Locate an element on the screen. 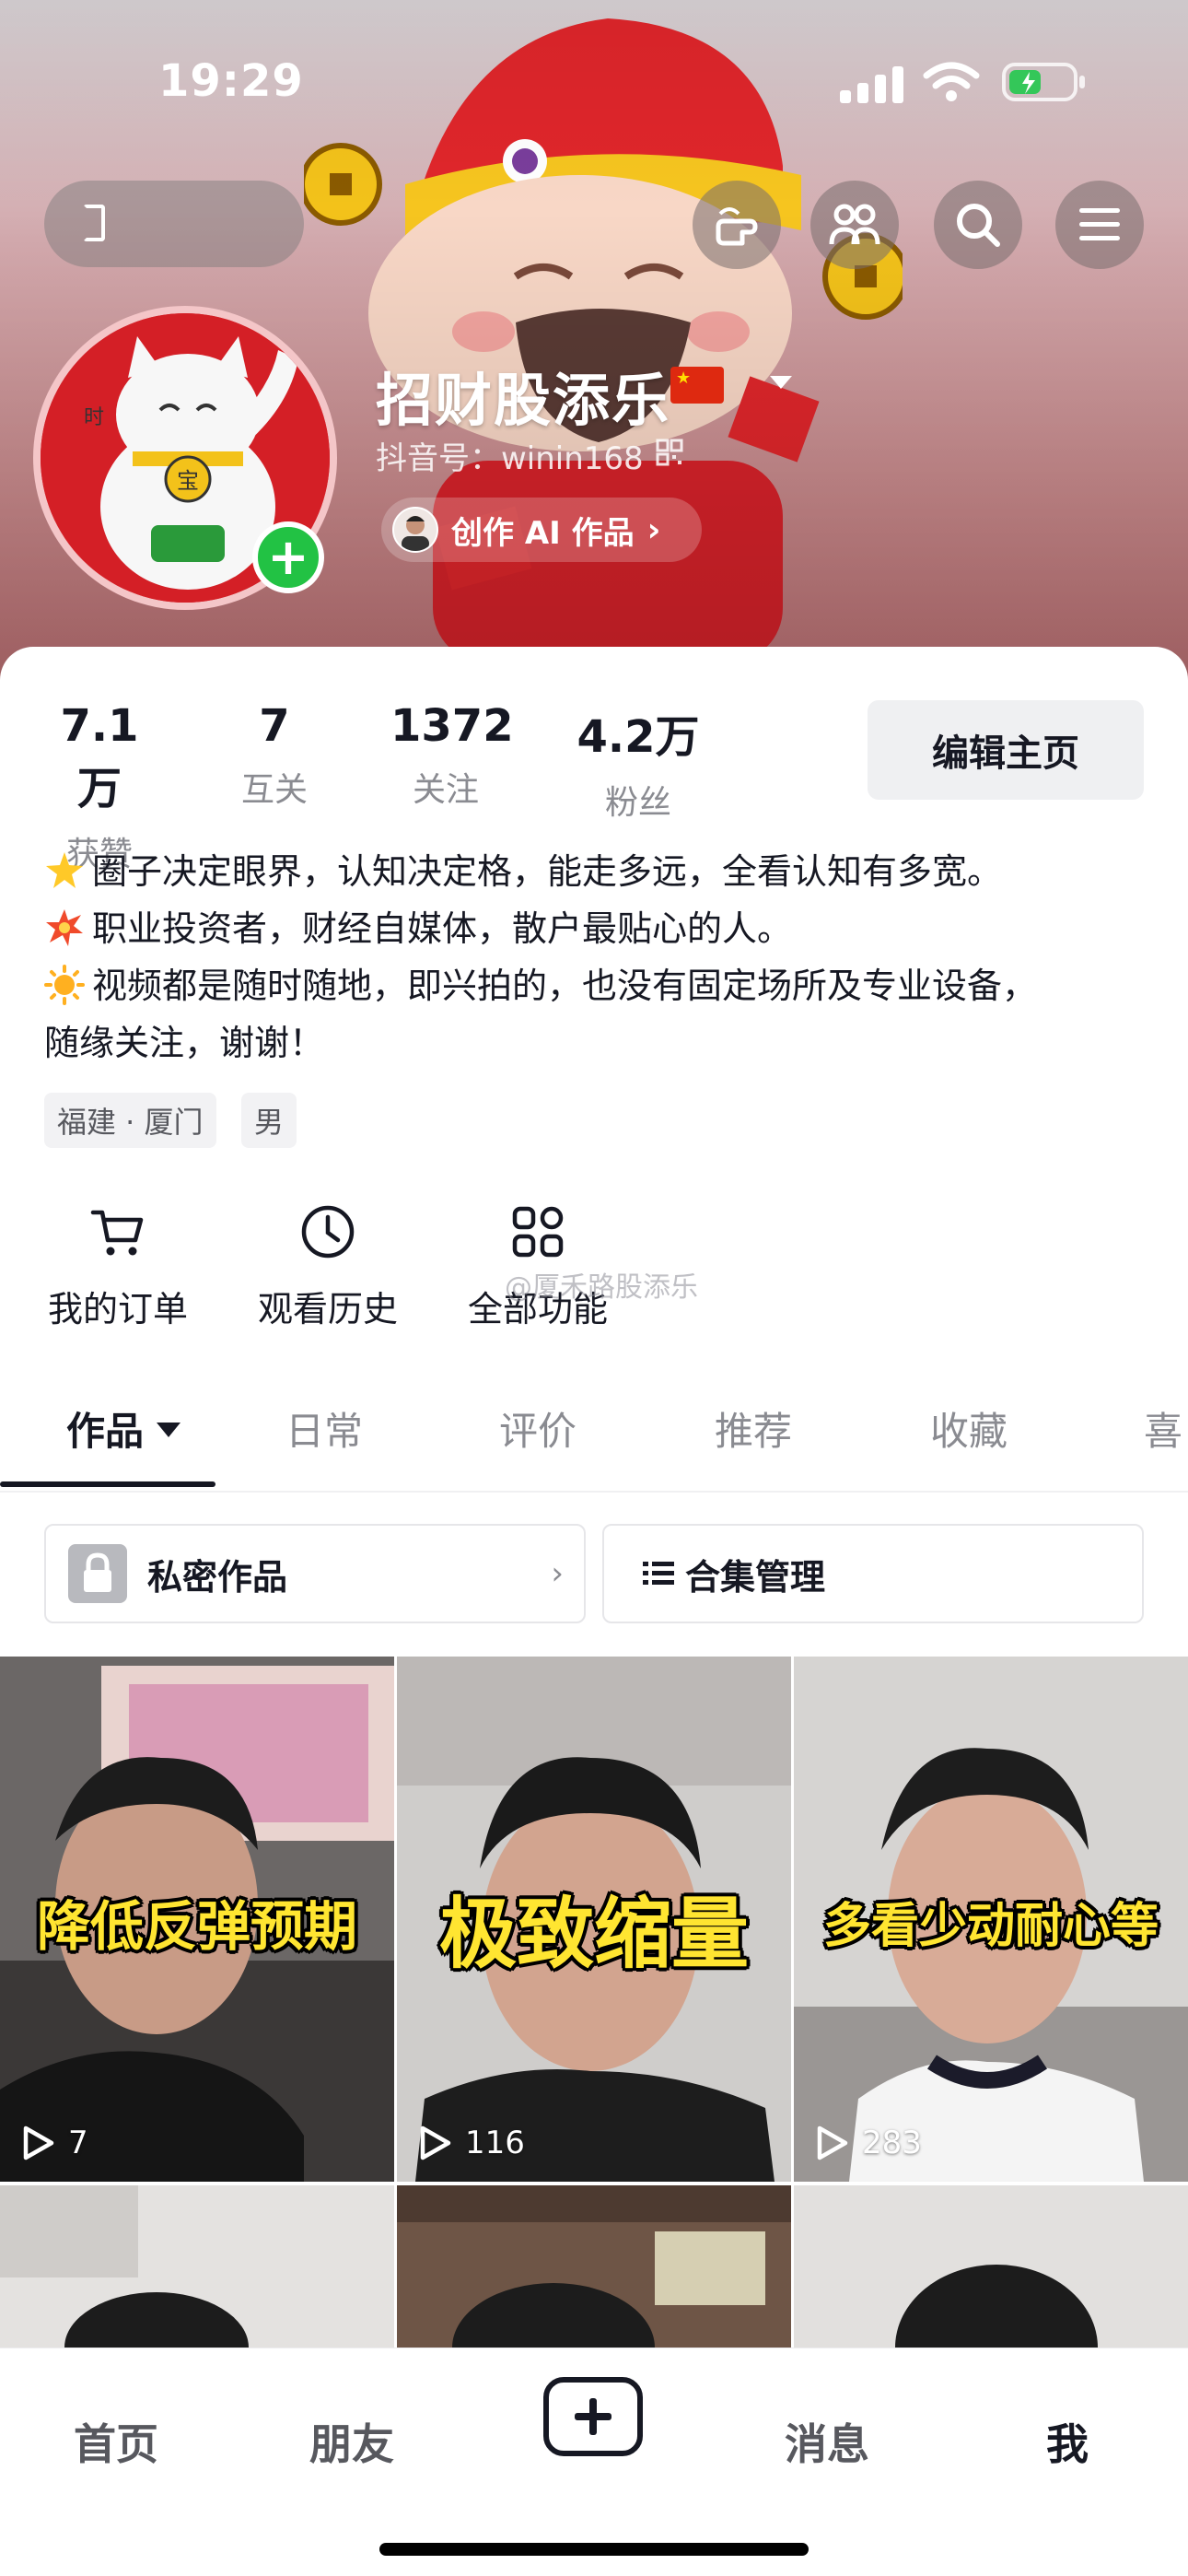 The height and width of the screenshot is (2576, 1188). caret-down-icon is located at coordinates (169, 1430).